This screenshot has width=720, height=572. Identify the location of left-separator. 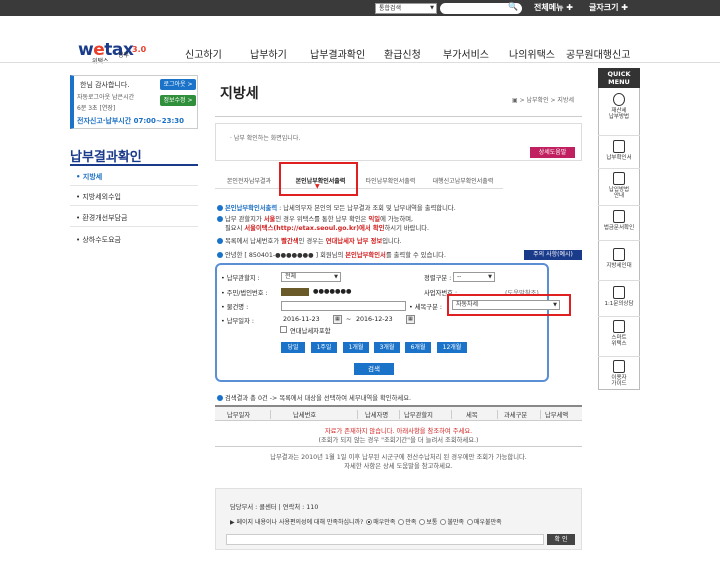
(134, 205).